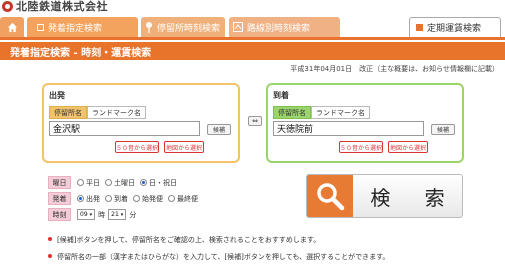  I want to click on type-arrive-radio: 到着, so click(116, 199).